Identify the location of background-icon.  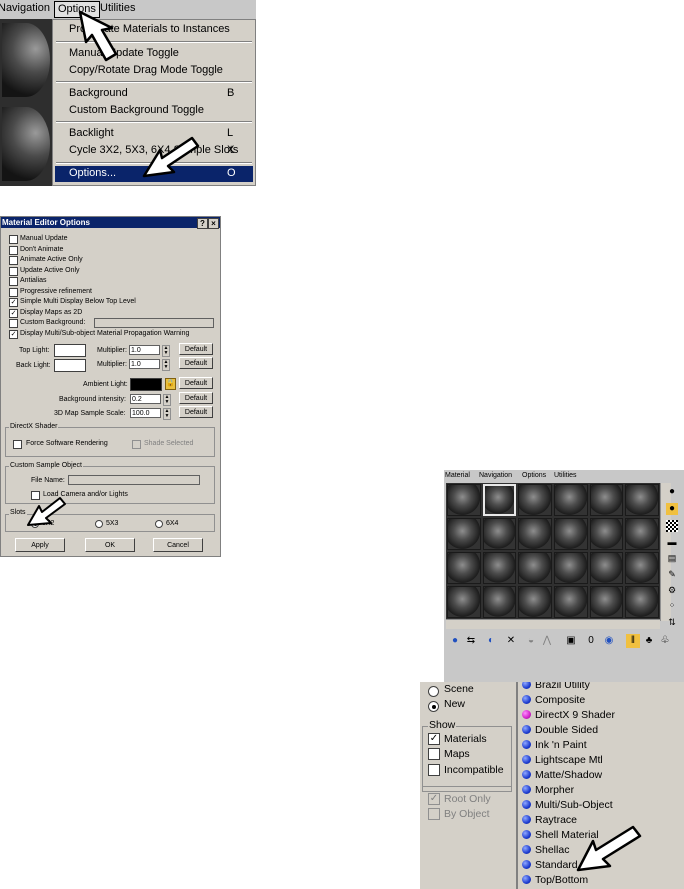
(672, 526).